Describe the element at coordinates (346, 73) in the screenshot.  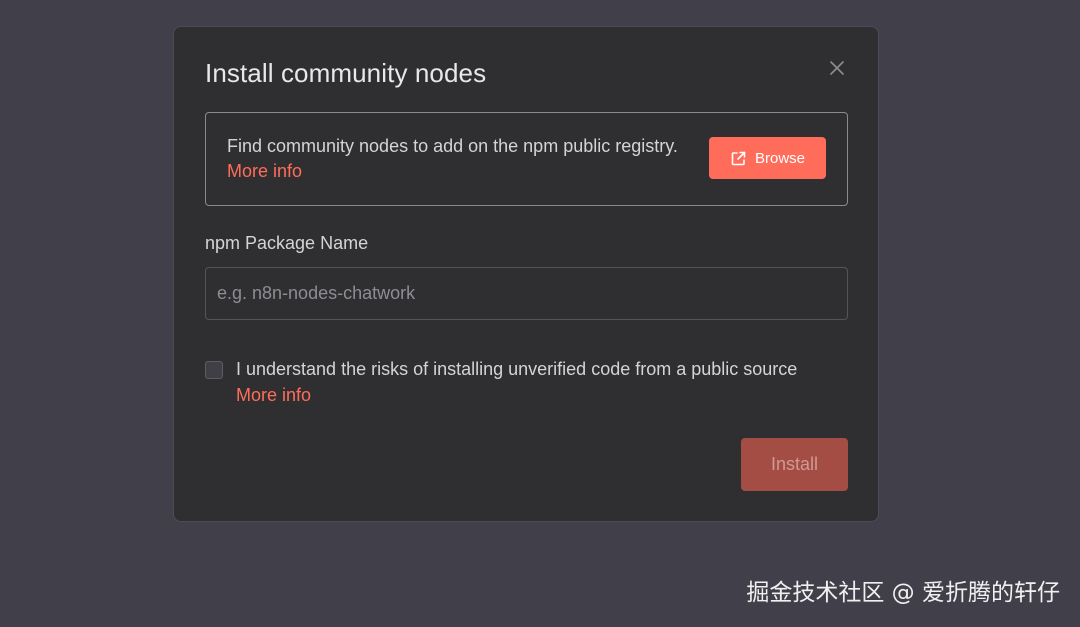
I see `dialog-title: Install community nodes` at that location.